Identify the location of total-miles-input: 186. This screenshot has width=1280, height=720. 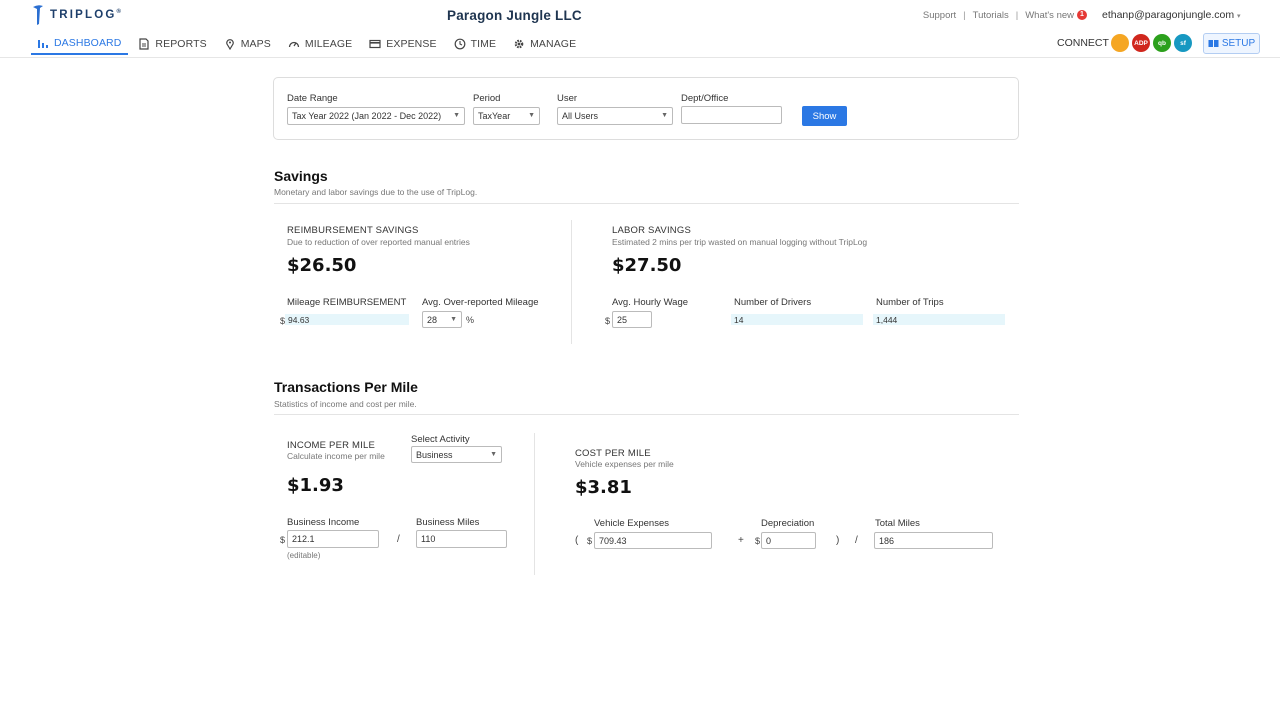
(933, 540).